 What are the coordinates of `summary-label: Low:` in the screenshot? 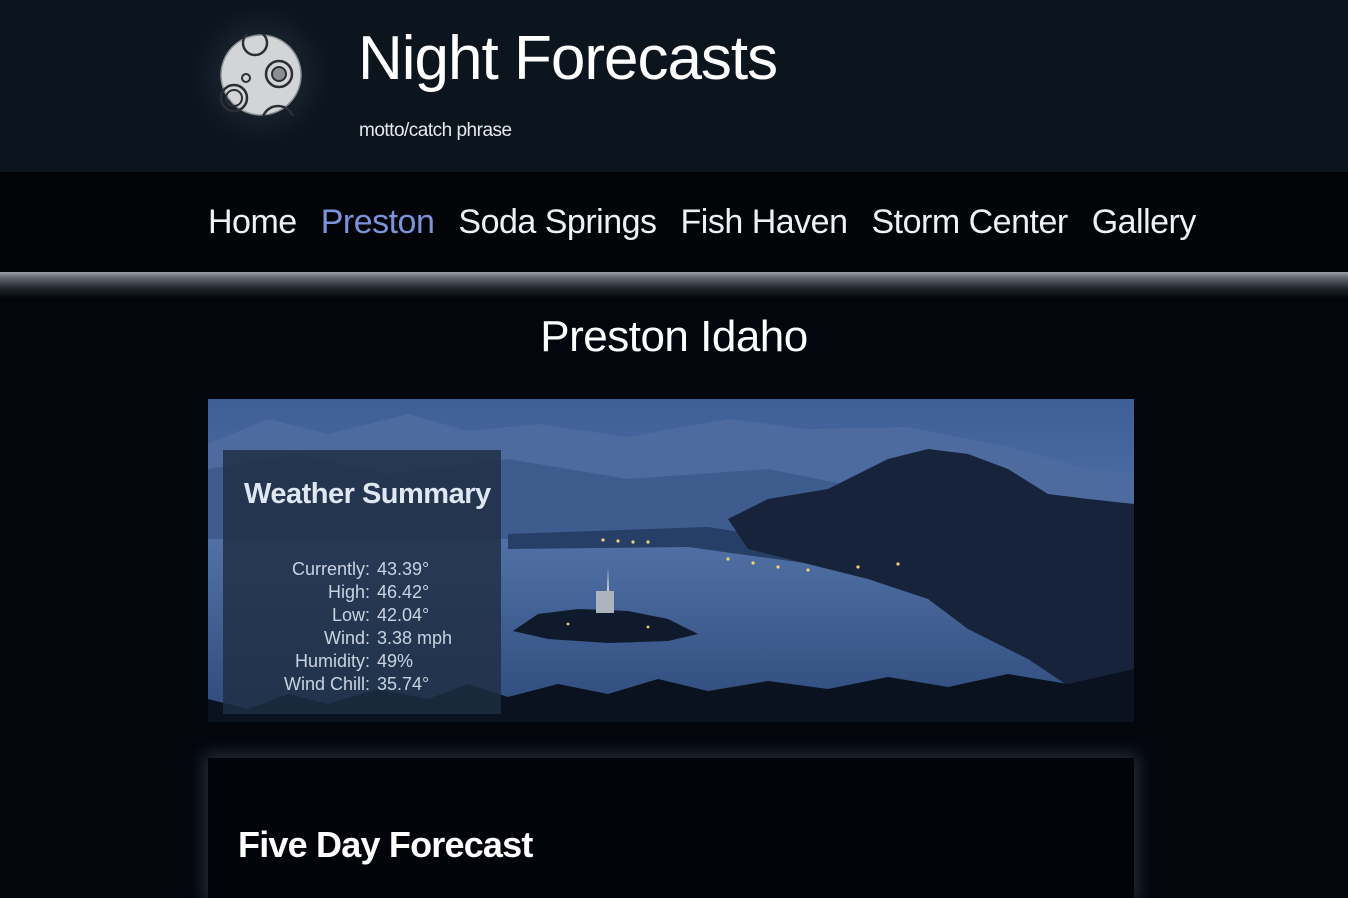 It's located at (350, 615).